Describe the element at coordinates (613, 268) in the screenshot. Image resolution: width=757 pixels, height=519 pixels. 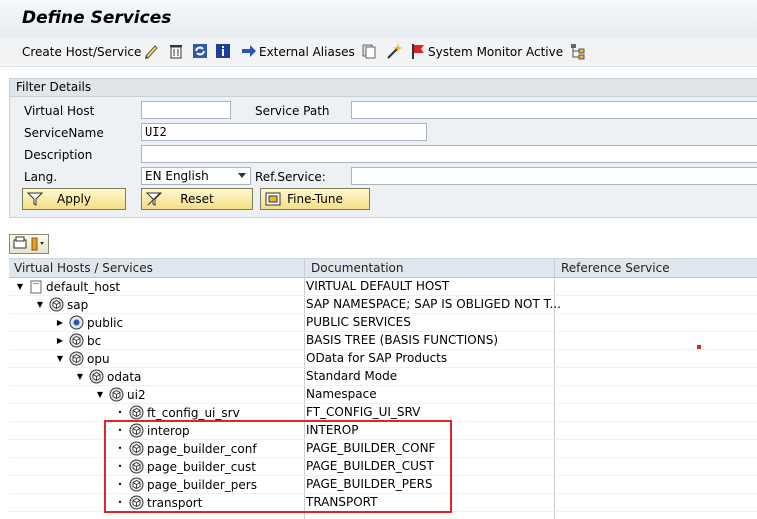
I see `column-header-reference-service: Reference Service` at that location.